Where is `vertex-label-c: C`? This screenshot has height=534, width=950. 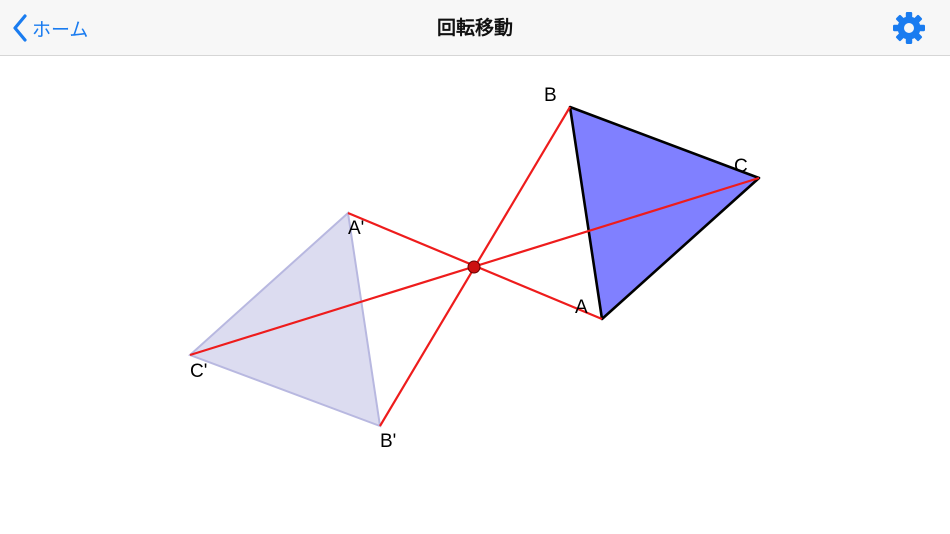 vertex-label-c: C is located at coordinates (741, 166).